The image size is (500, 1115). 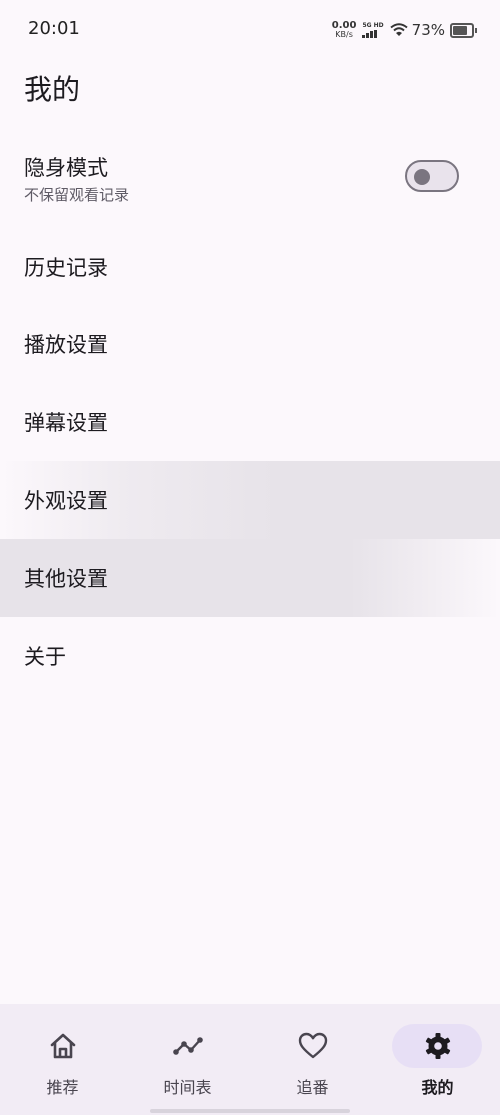 What do you see at coordinates (187, 1046) in the screenshot?
I see `timeline-icon` at bounding box center [187, 1046].